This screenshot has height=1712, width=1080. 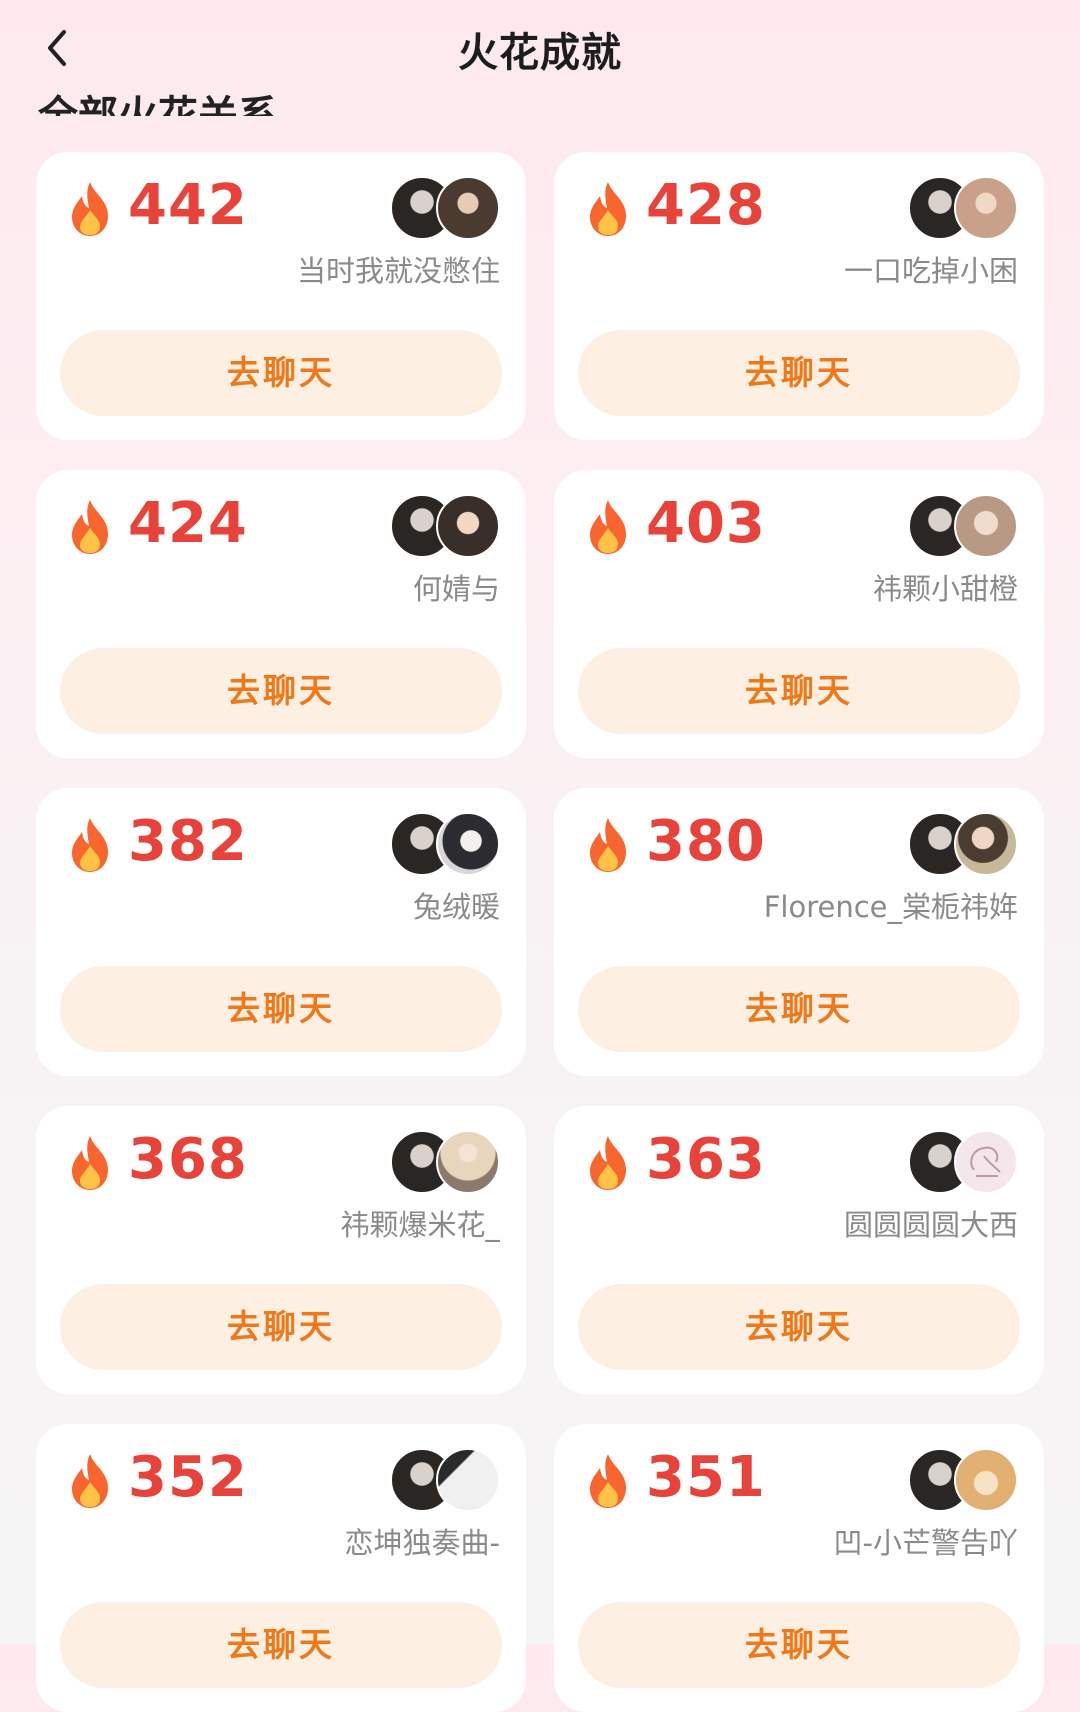 What do you see at coordinates (281, 296) in the screenshot?
I see `spark-card: 442 当时我就没憋住 去聊天` at bounding box center [281, 296].